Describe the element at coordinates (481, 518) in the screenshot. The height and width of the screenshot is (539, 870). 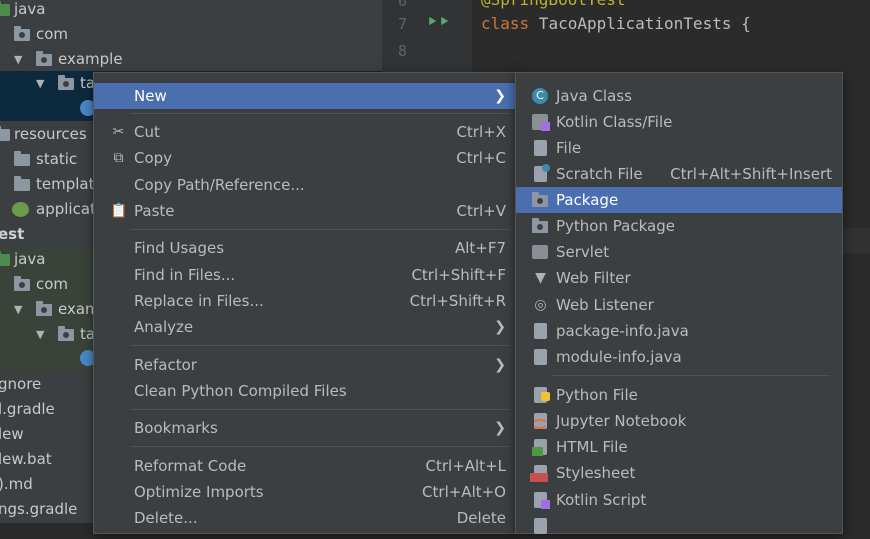
I see `menu-item-shortcut: Delete` at that location.